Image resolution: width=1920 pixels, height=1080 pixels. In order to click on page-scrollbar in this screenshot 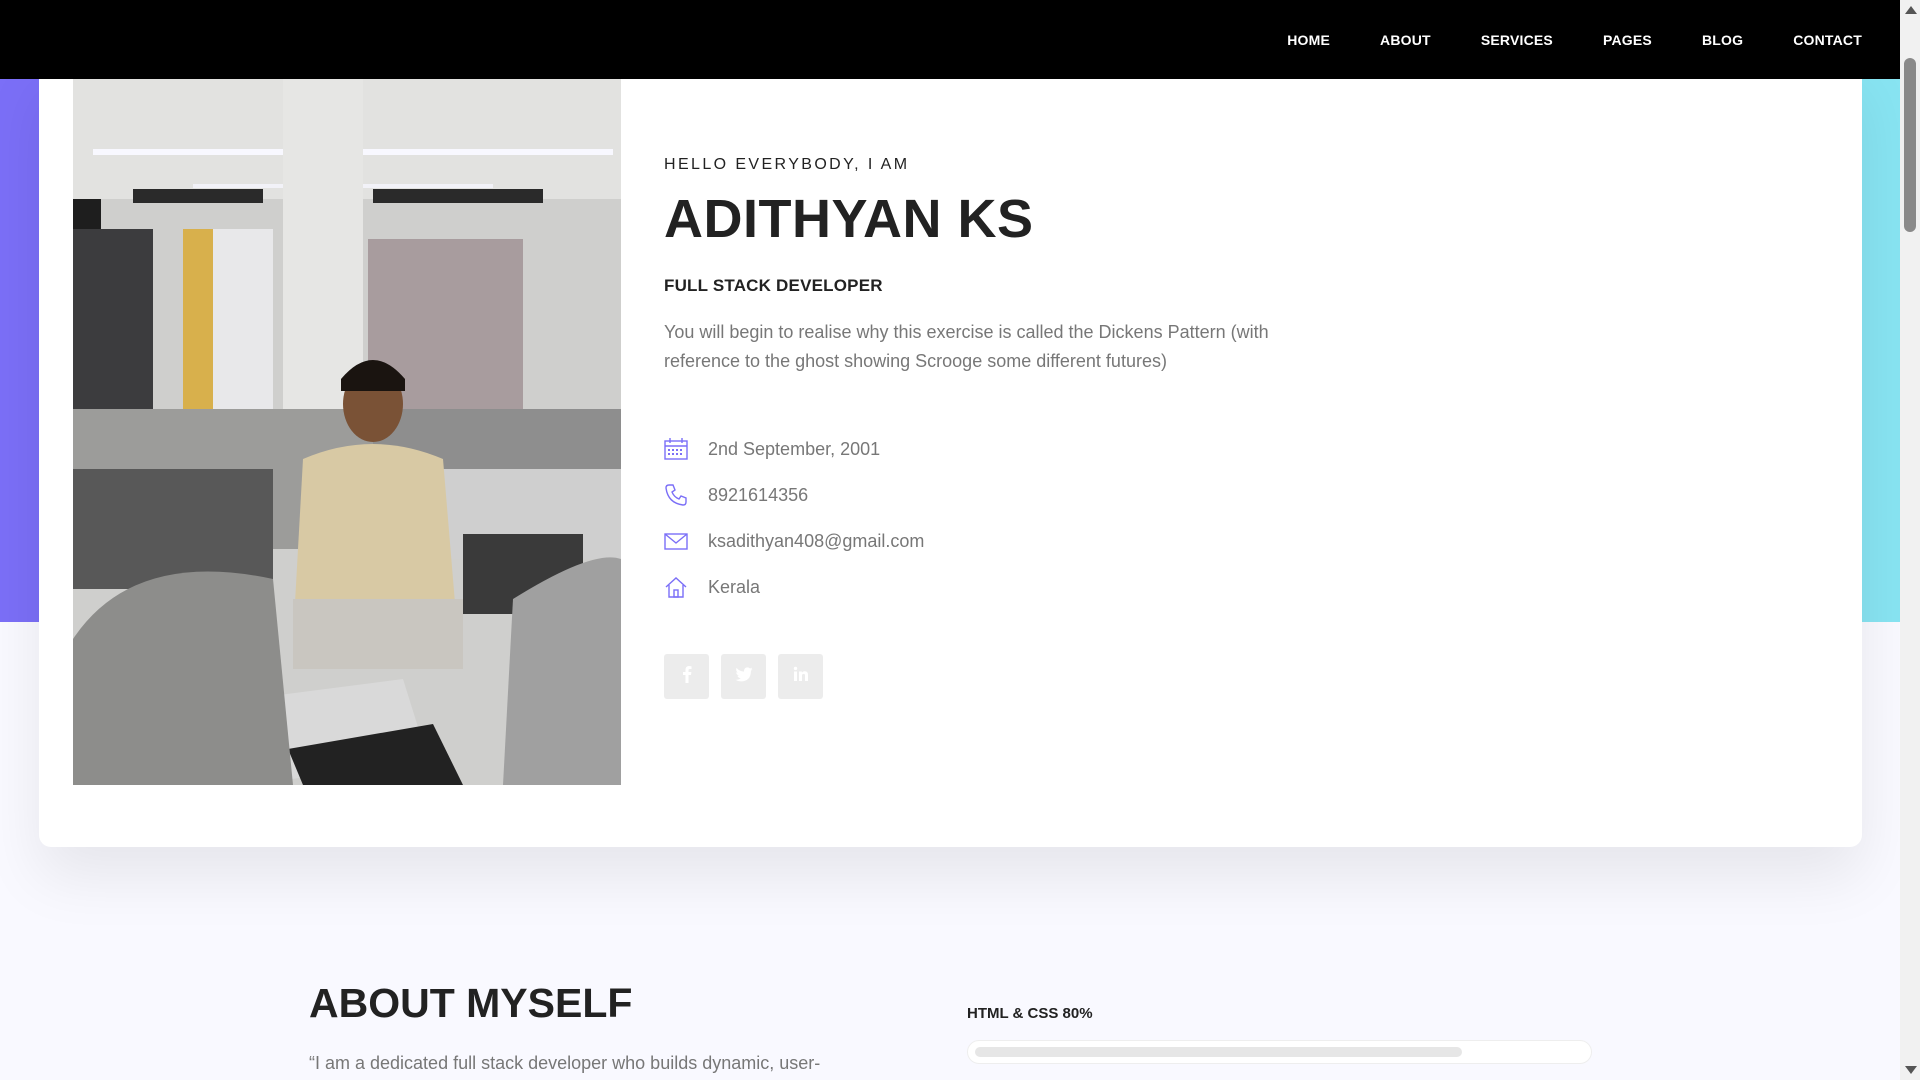, I will do `click(1910, 540)`.